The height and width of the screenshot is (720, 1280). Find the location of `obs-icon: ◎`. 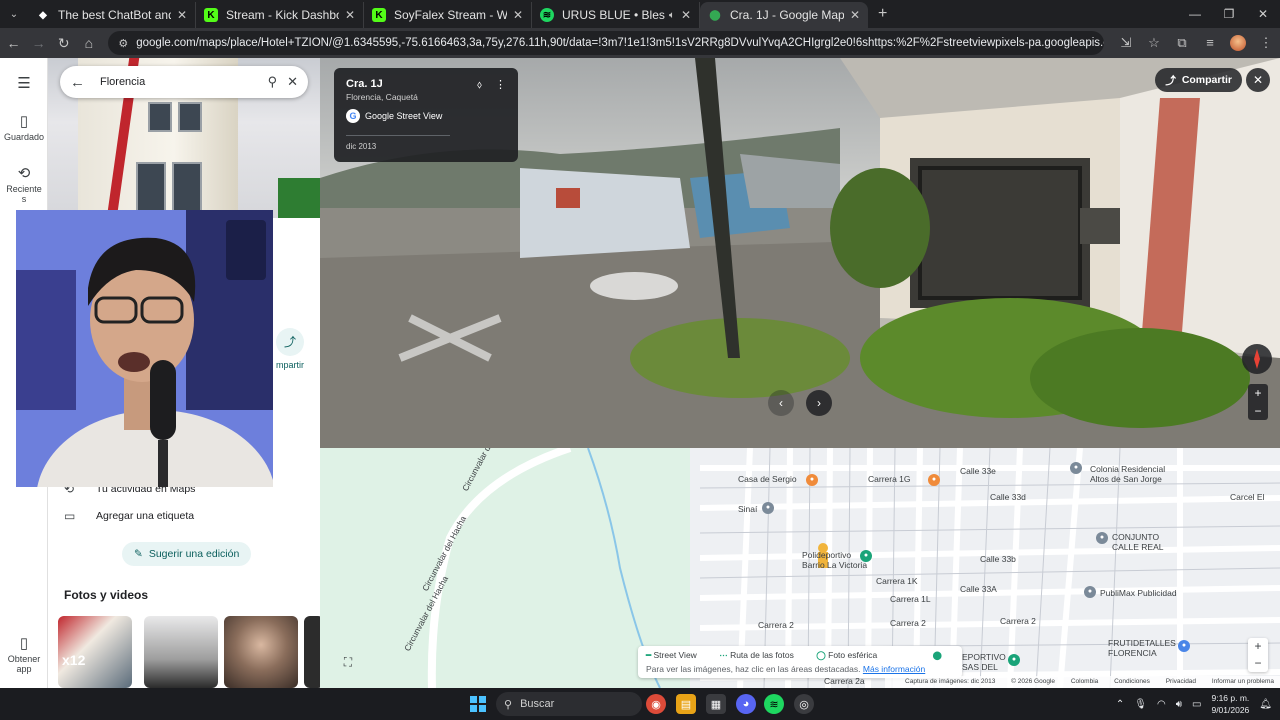

obs-icon: ◎ is located at coordinates (804, 704).